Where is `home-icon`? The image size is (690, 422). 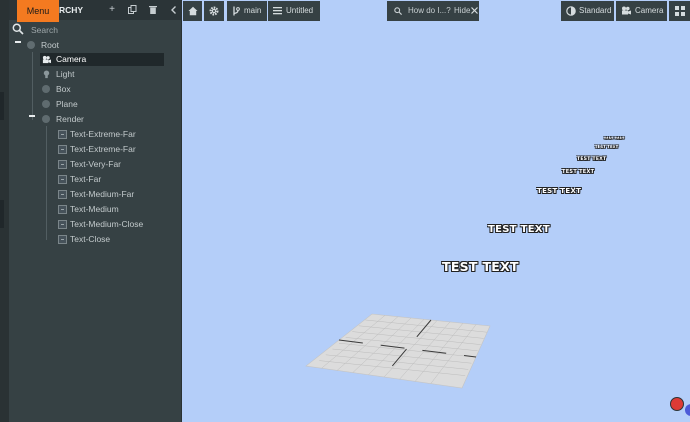
home-icon is located at coordinates (193, 11).